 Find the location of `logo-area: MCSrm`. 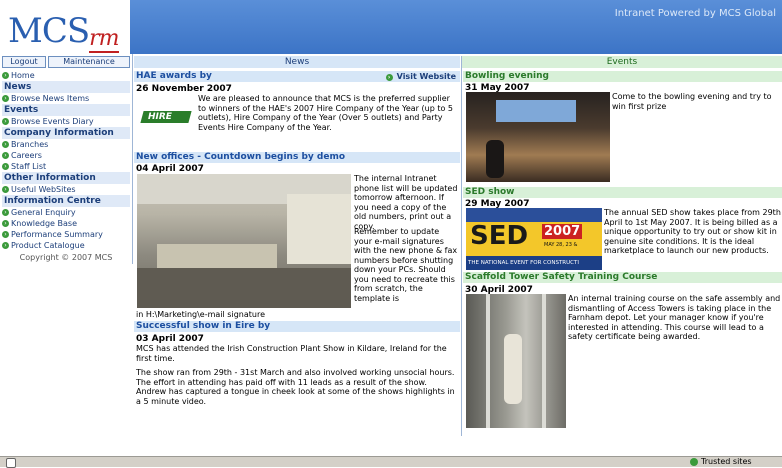

logo-area: MCSrm is located at coordinates (65, 27).